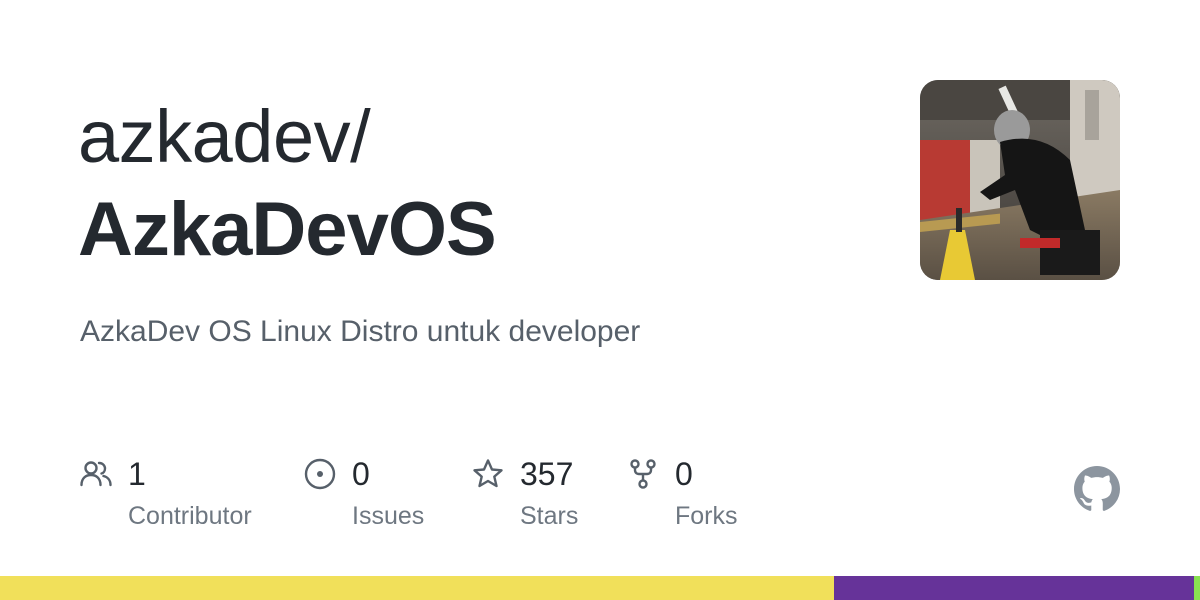 This screenshot has height=600, width=1200. What do you see at coordinates (287, 229) in the screenshot?
I see `repo-name: AzkaDevOS` at bounding box center [287, 229].